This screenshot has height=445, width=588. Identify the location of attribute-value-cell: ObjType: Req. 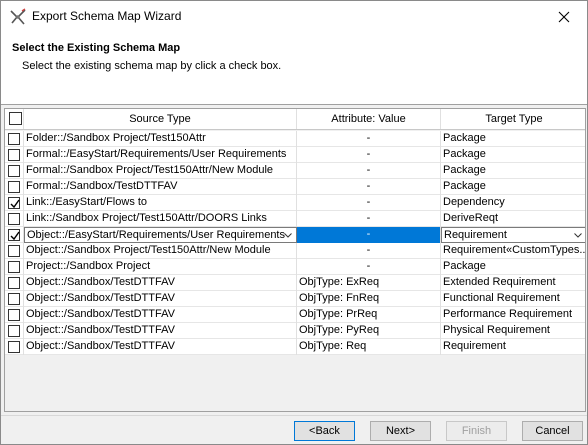
(369, 347).